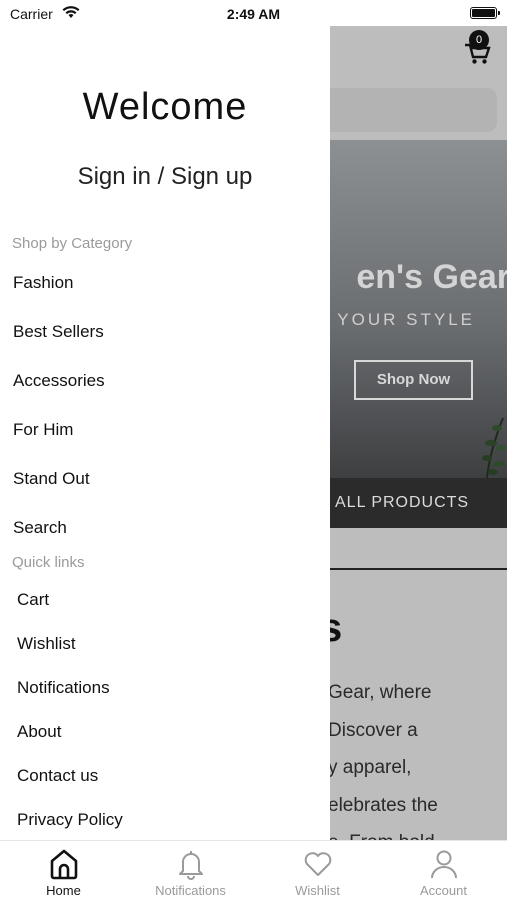  What do you see at coordinates (59, 381) in the screenshot?
I see `menu-item-accessories: Accessories` at bounding box center [59, 381].